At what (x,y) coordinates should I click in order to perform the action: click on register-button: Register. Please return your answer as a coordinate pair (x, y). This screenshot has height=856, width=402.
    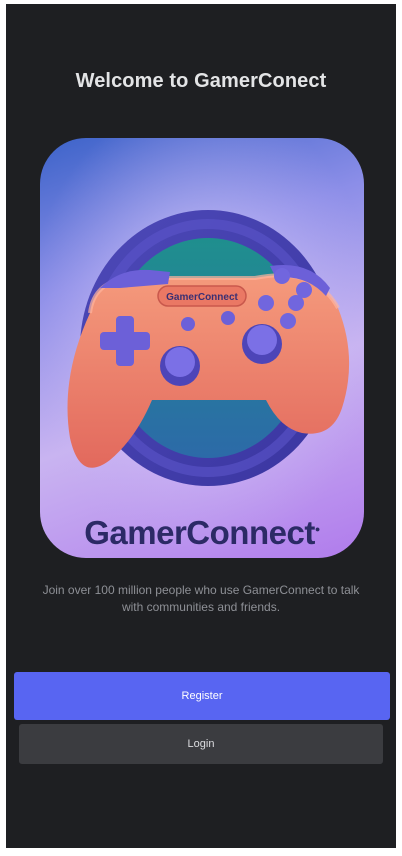
    Looking at the image, I should click on (202, 696).